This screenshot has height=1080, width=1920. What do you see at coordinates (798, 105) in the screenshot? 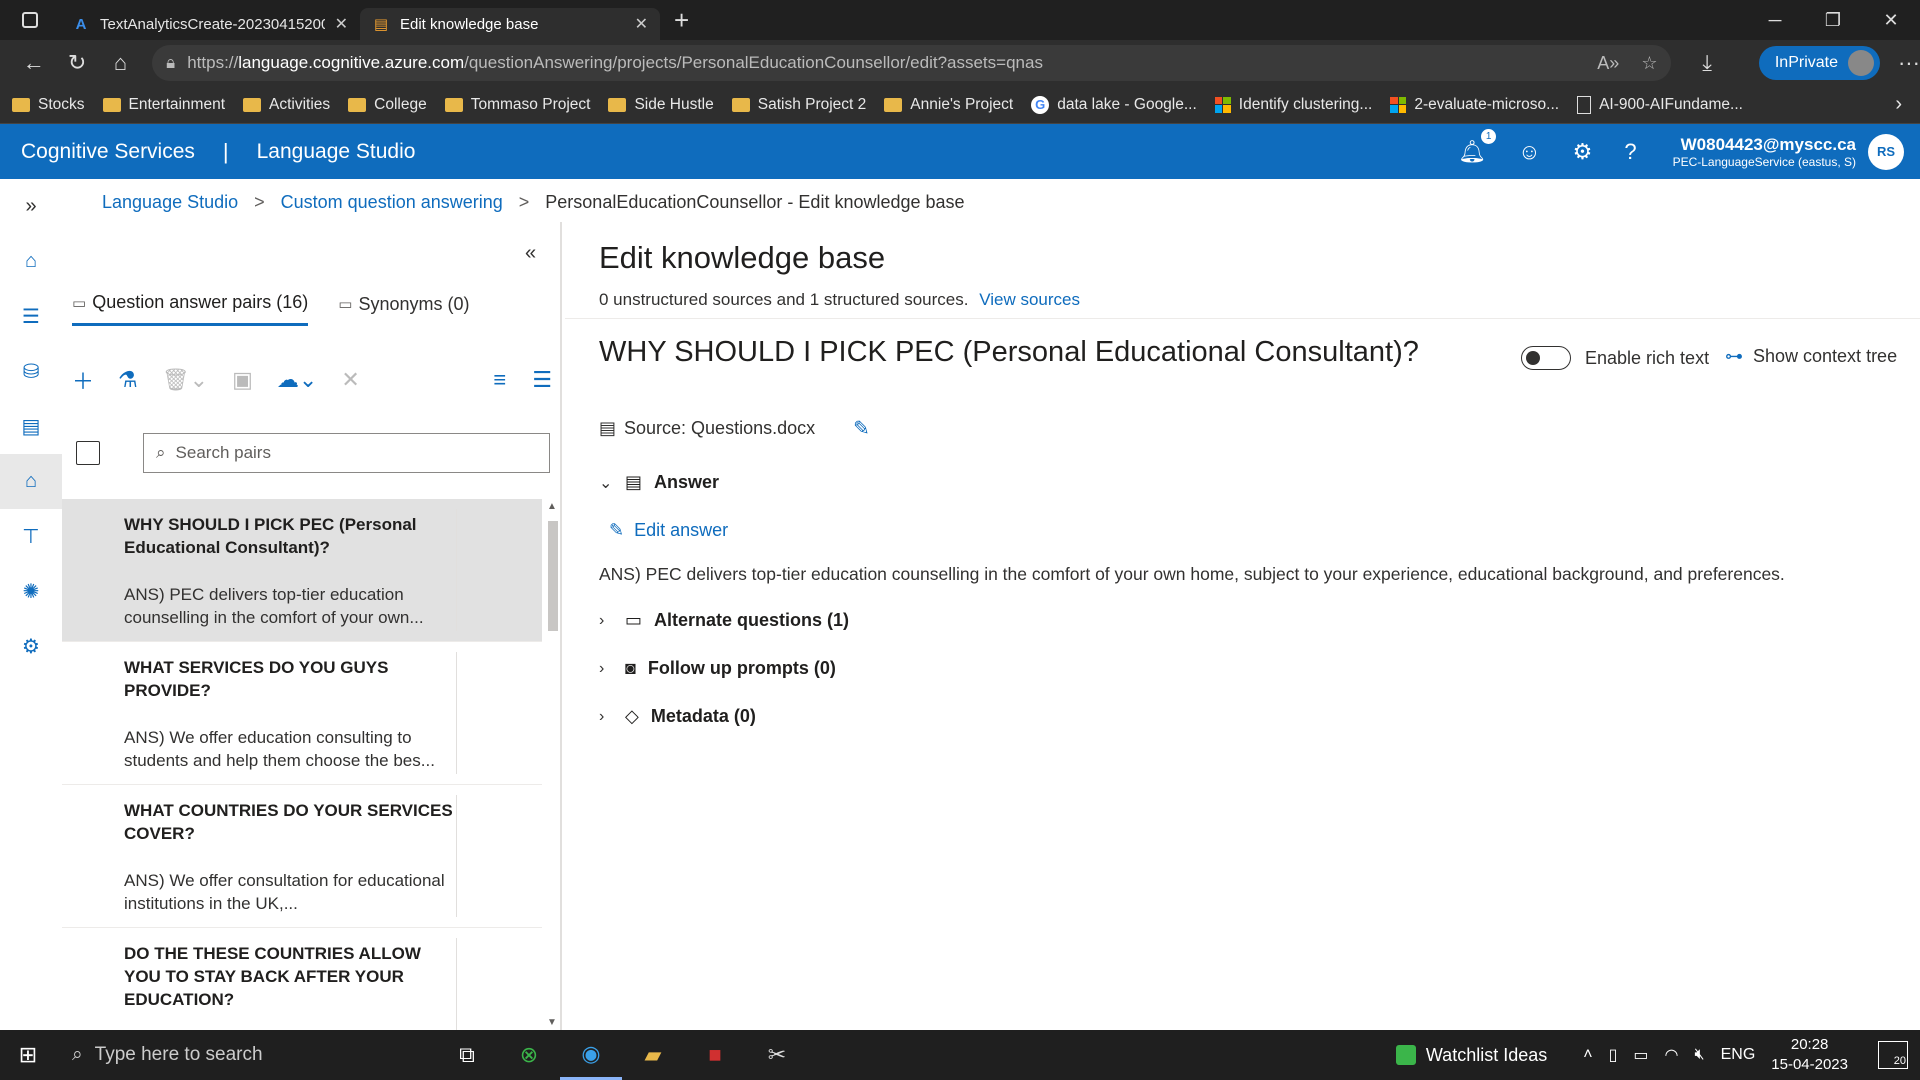
I see `bookmark-satish: Satish Project 2` at bounding box center [798, 105].